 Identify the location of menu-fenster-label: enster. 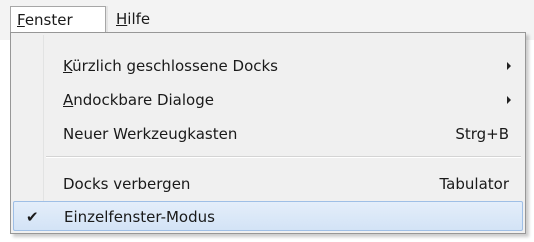
(48, 20).